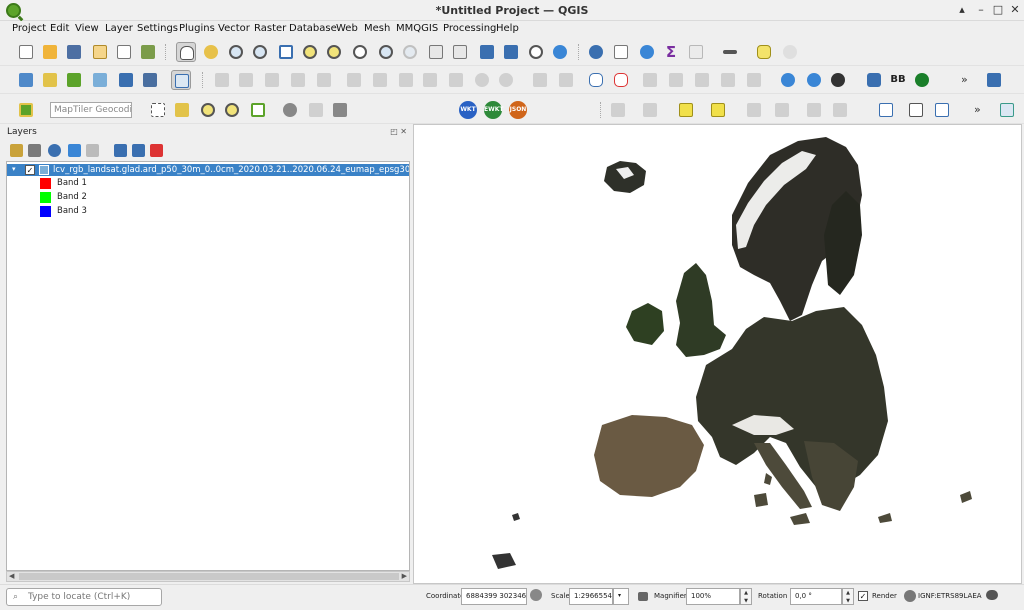  Describe the element at coordinates (208, 110) in the screenshot. I see `search-zoom-icon` at that location.